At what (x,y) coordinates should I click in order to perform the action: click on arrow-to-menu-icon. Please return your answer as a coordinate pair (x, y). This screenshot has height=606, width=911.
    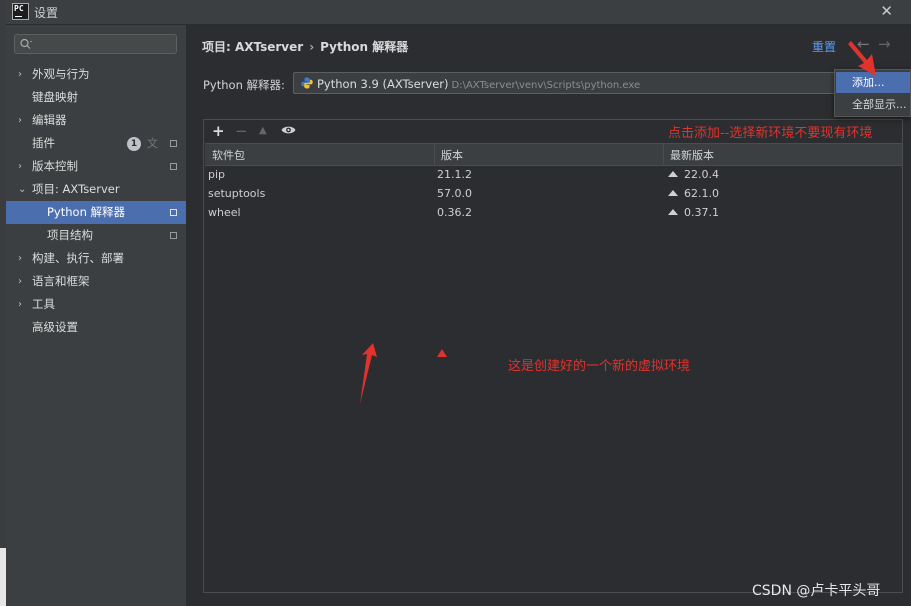
    Looking at the image, I should click on (862, 58).